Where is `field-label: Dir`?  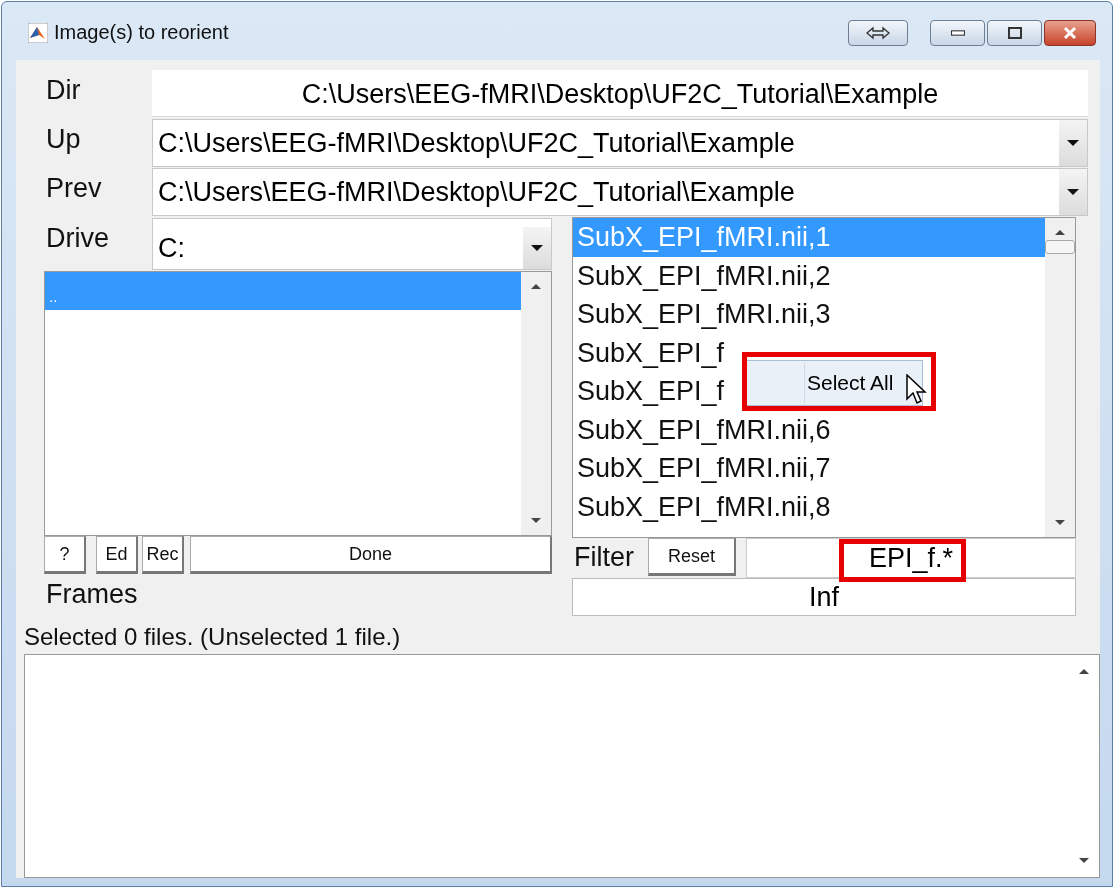 field-label: Dir is located at coordinates (63, 90).